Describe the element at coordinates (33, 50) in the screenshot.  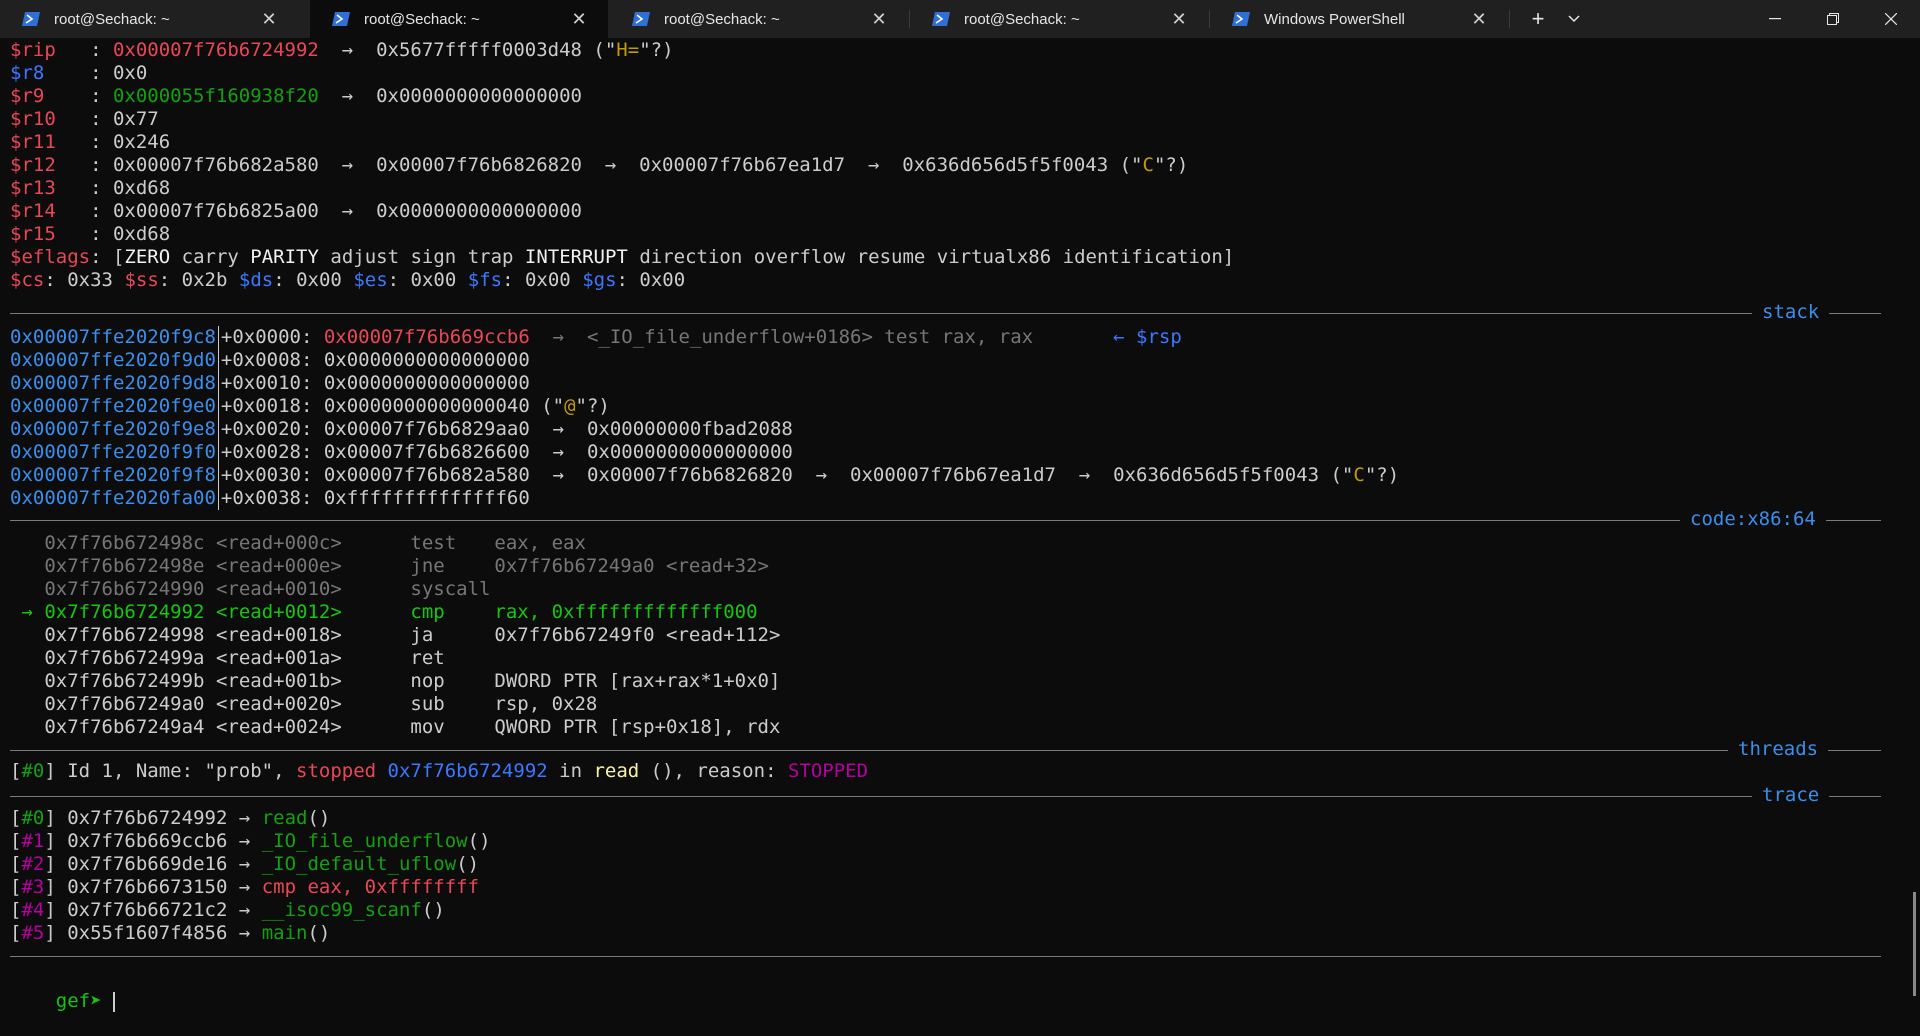
I see `register-name: $rip` at that location.